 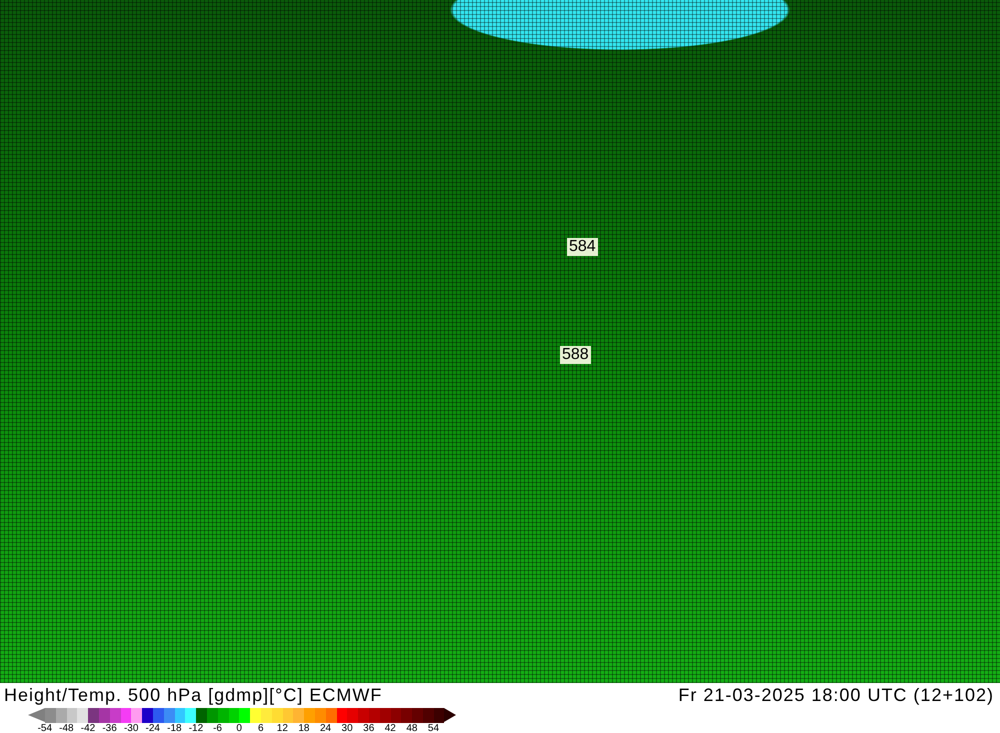 What do you see at coordinates (152, 728) in the screenshot?
I see `tick-label: -24` at bounding box center [152, 728].